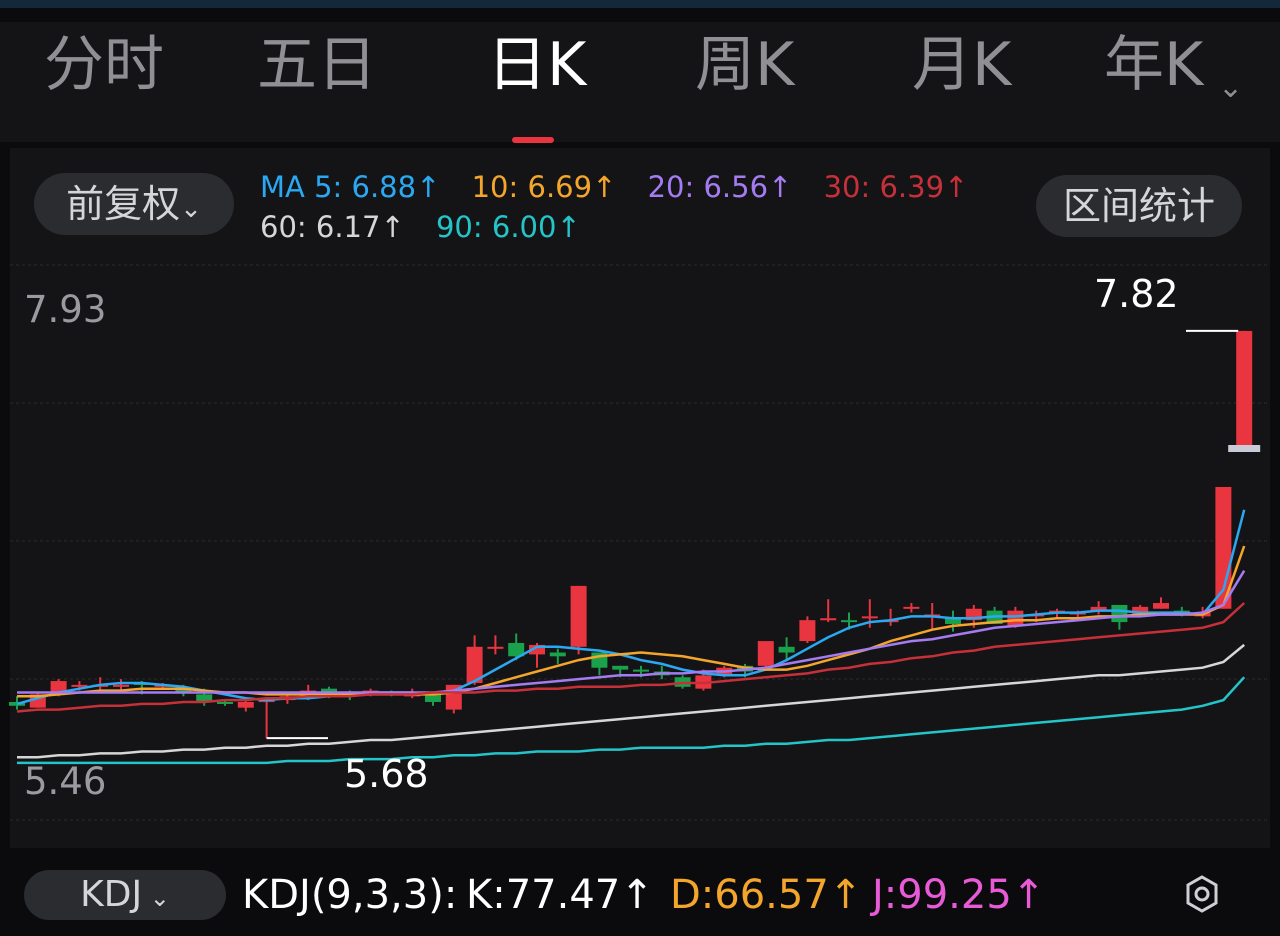  What do you see at coordinates (1136, 294) in the screenshot?
I see `high-price-label: 7.82` at bounding box center [1136, 294].